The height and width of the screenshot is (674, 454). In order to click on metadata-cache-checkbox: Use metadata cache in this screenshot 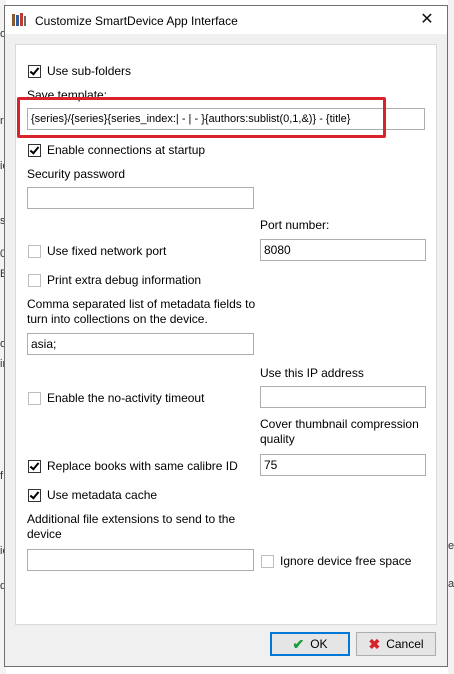, I will do `click(92, 495)`.